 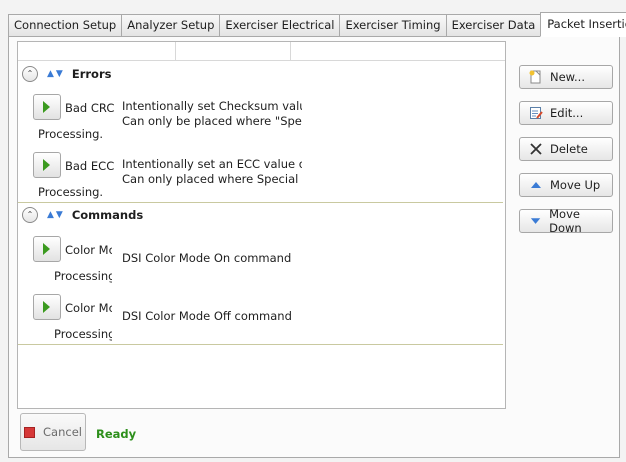 What do you see at coordinates (107, 215) in the screenshot?
I see `group-name: Commands` at bounding box center [107, 215].